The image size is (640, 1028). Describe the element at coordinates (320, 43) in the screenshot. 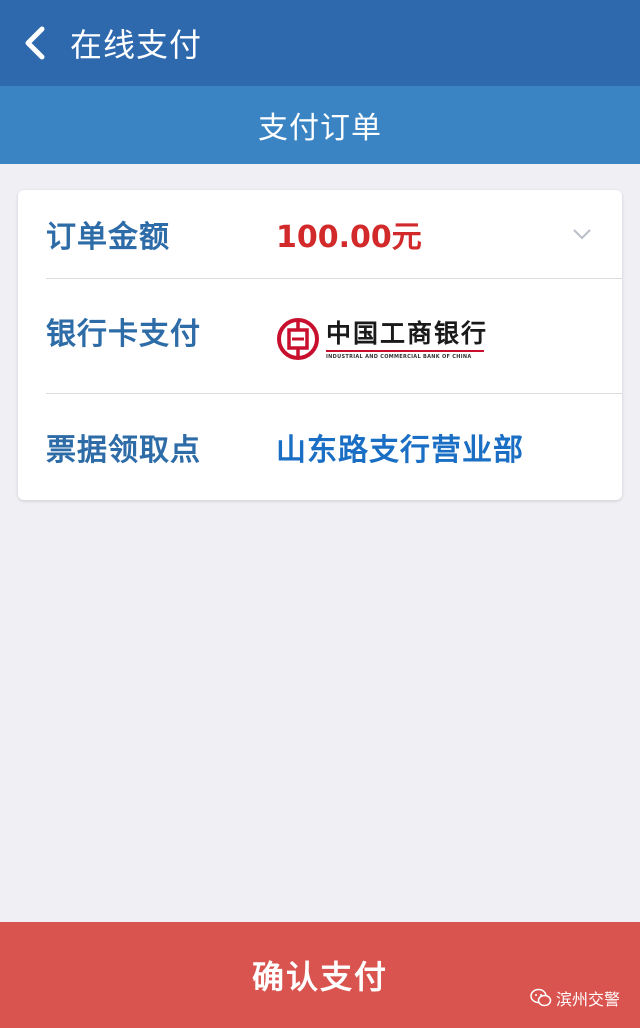

I see `app-bar: 在线支付` at that location.